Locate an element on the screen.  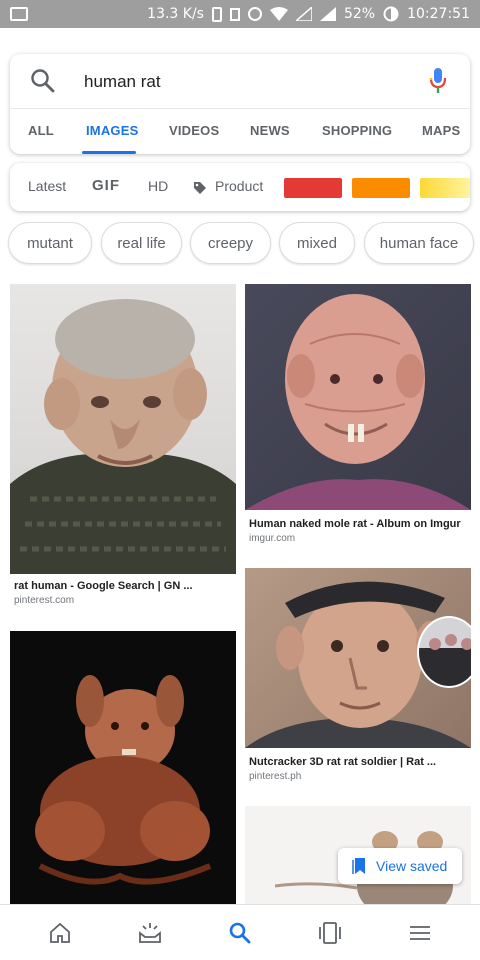
filter-latest: Latest is located at coordinates (47, 186).